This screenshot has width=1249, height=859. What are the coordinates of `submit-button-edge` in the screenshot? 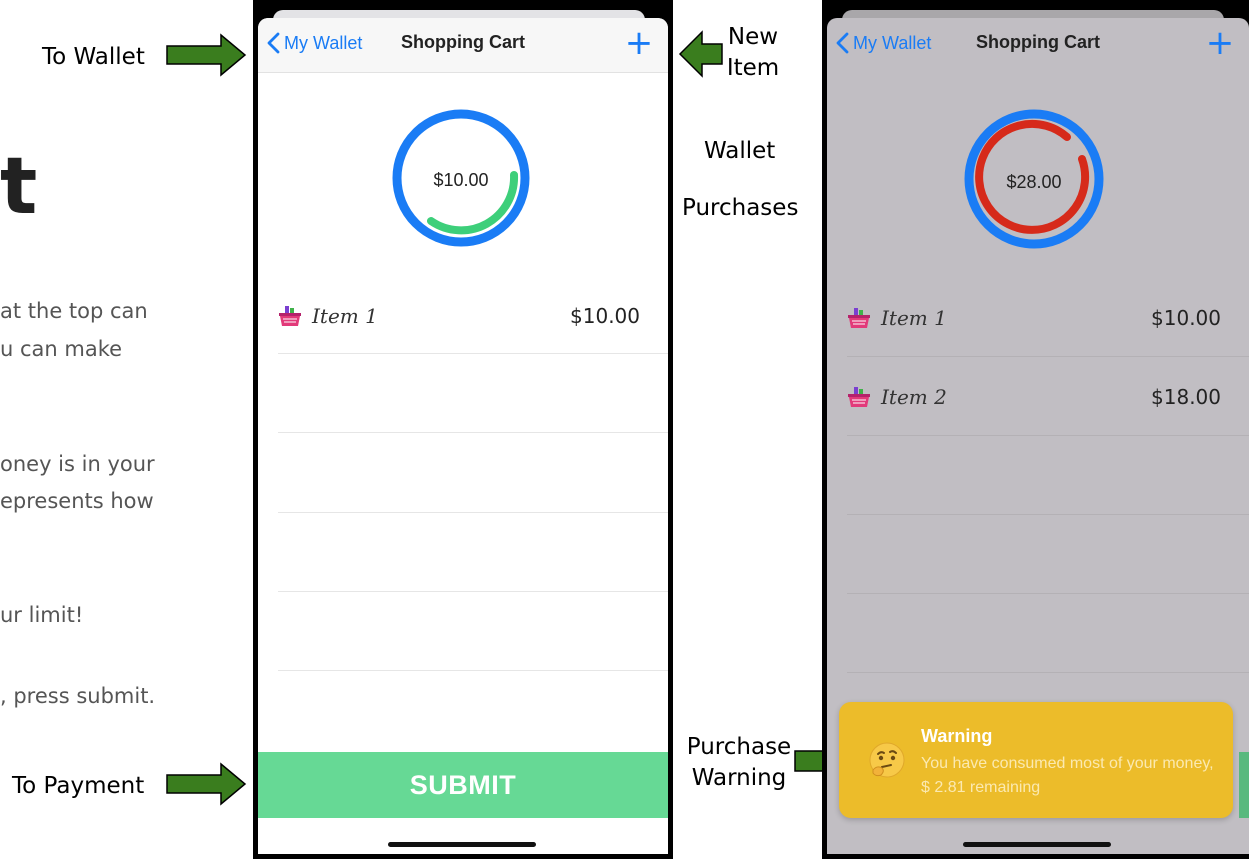 It's located at (1244, 785).